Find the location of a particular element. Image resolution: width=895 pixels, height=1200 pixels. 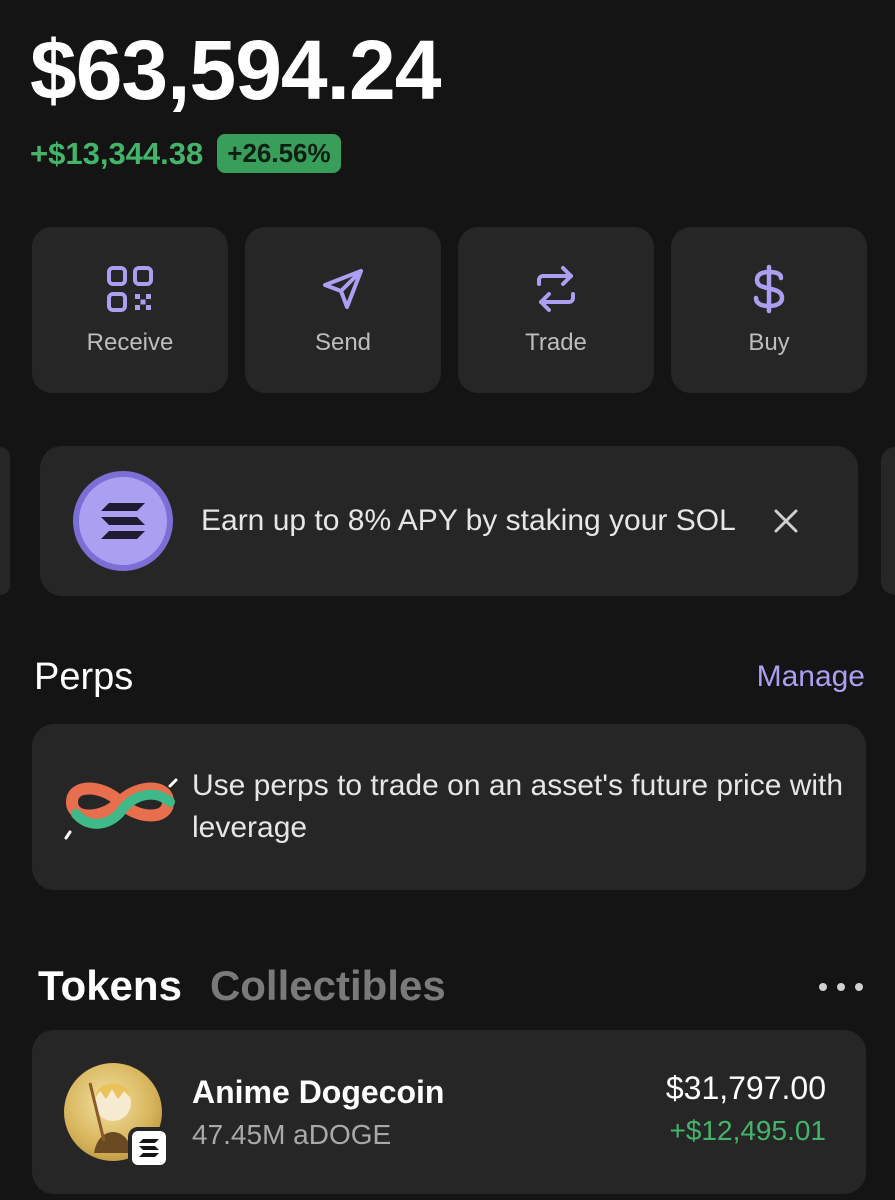

token-avatar-icon is located at coordinates (117, 1116).